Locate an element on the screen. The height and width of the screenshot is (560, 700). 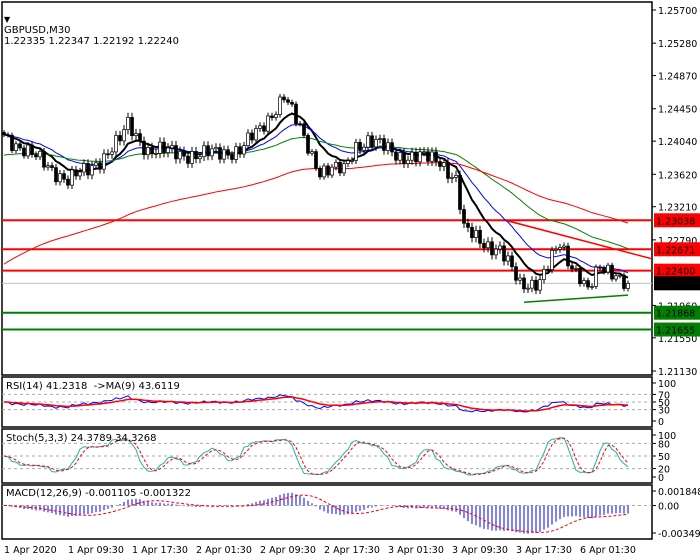
time-label: 2 Apr 17:30 is located at coordinates (352, 550).